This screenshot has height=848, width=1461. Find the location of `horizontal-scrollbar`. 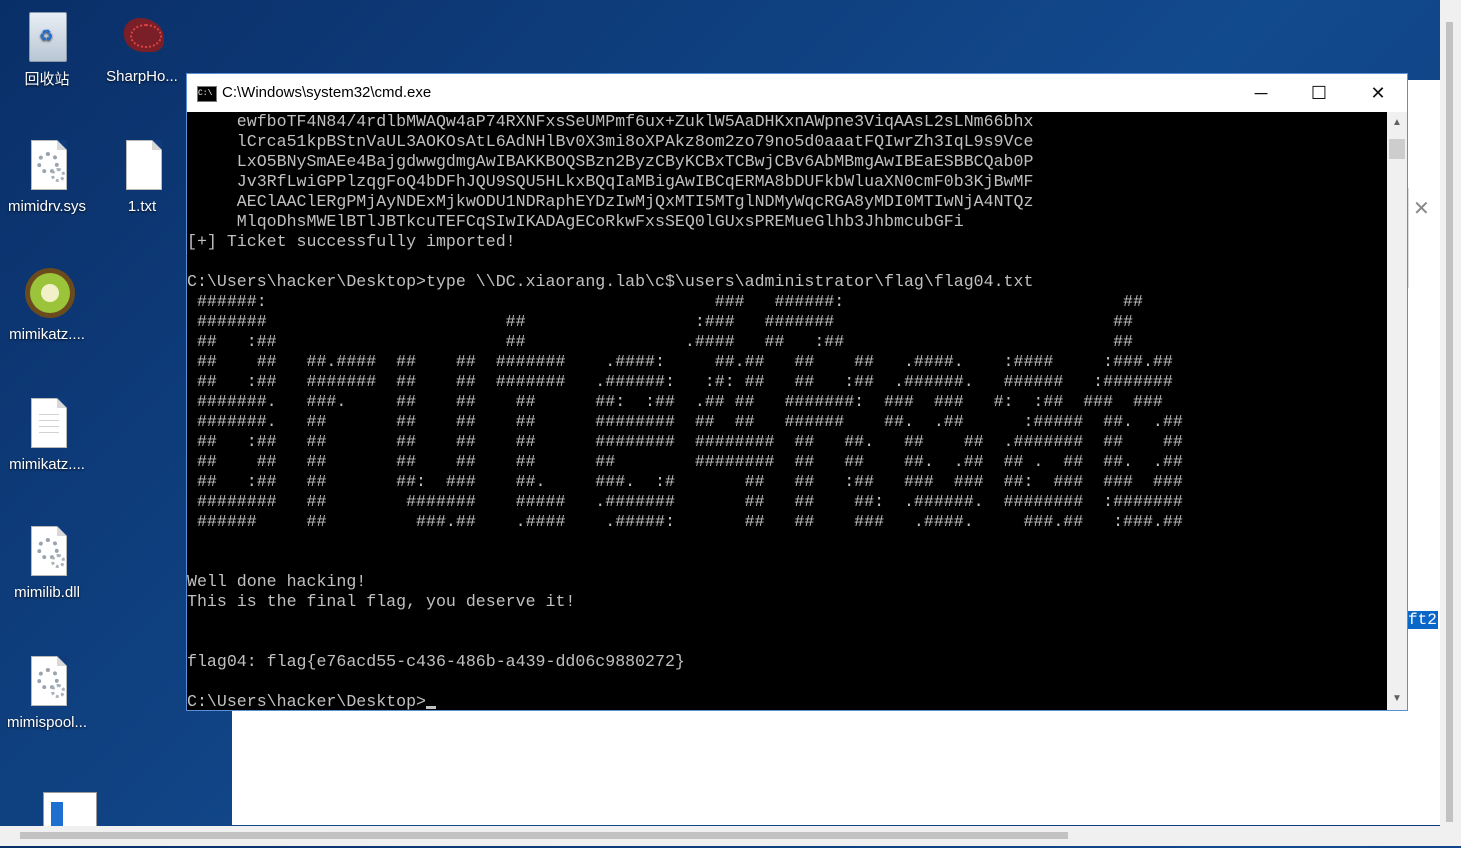

horizontal-scrollbar is located at coordinates (720, 836).